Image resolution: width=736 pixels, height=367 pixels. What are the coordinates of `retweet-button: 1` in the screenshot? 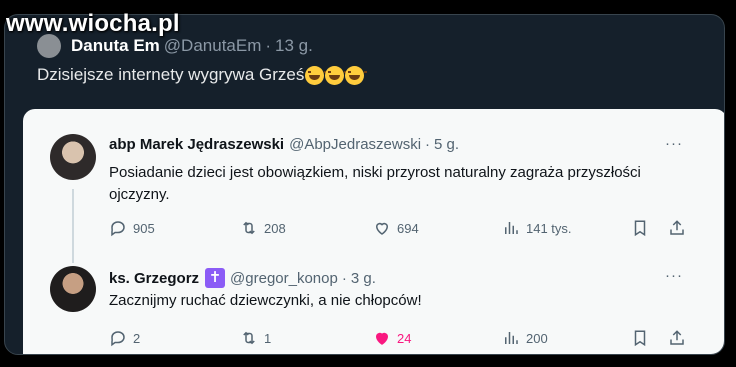 It's located at (255, 338).